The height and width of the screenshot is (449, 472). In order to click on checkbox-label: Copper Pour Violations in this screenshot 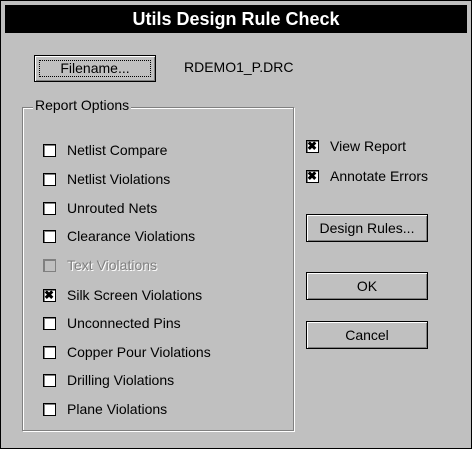, I will do `click(139, 352)`.